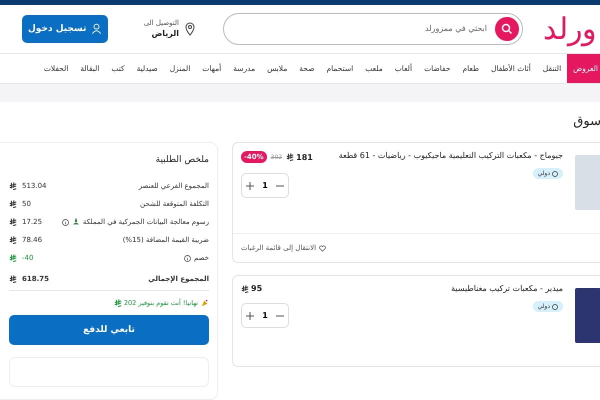 This screenshot has width=600, height=400. What do you see at coordinates (65, 28) in the screenshot?
I see `login-button: تسجيل دخول` at bounding box center [65, 28].